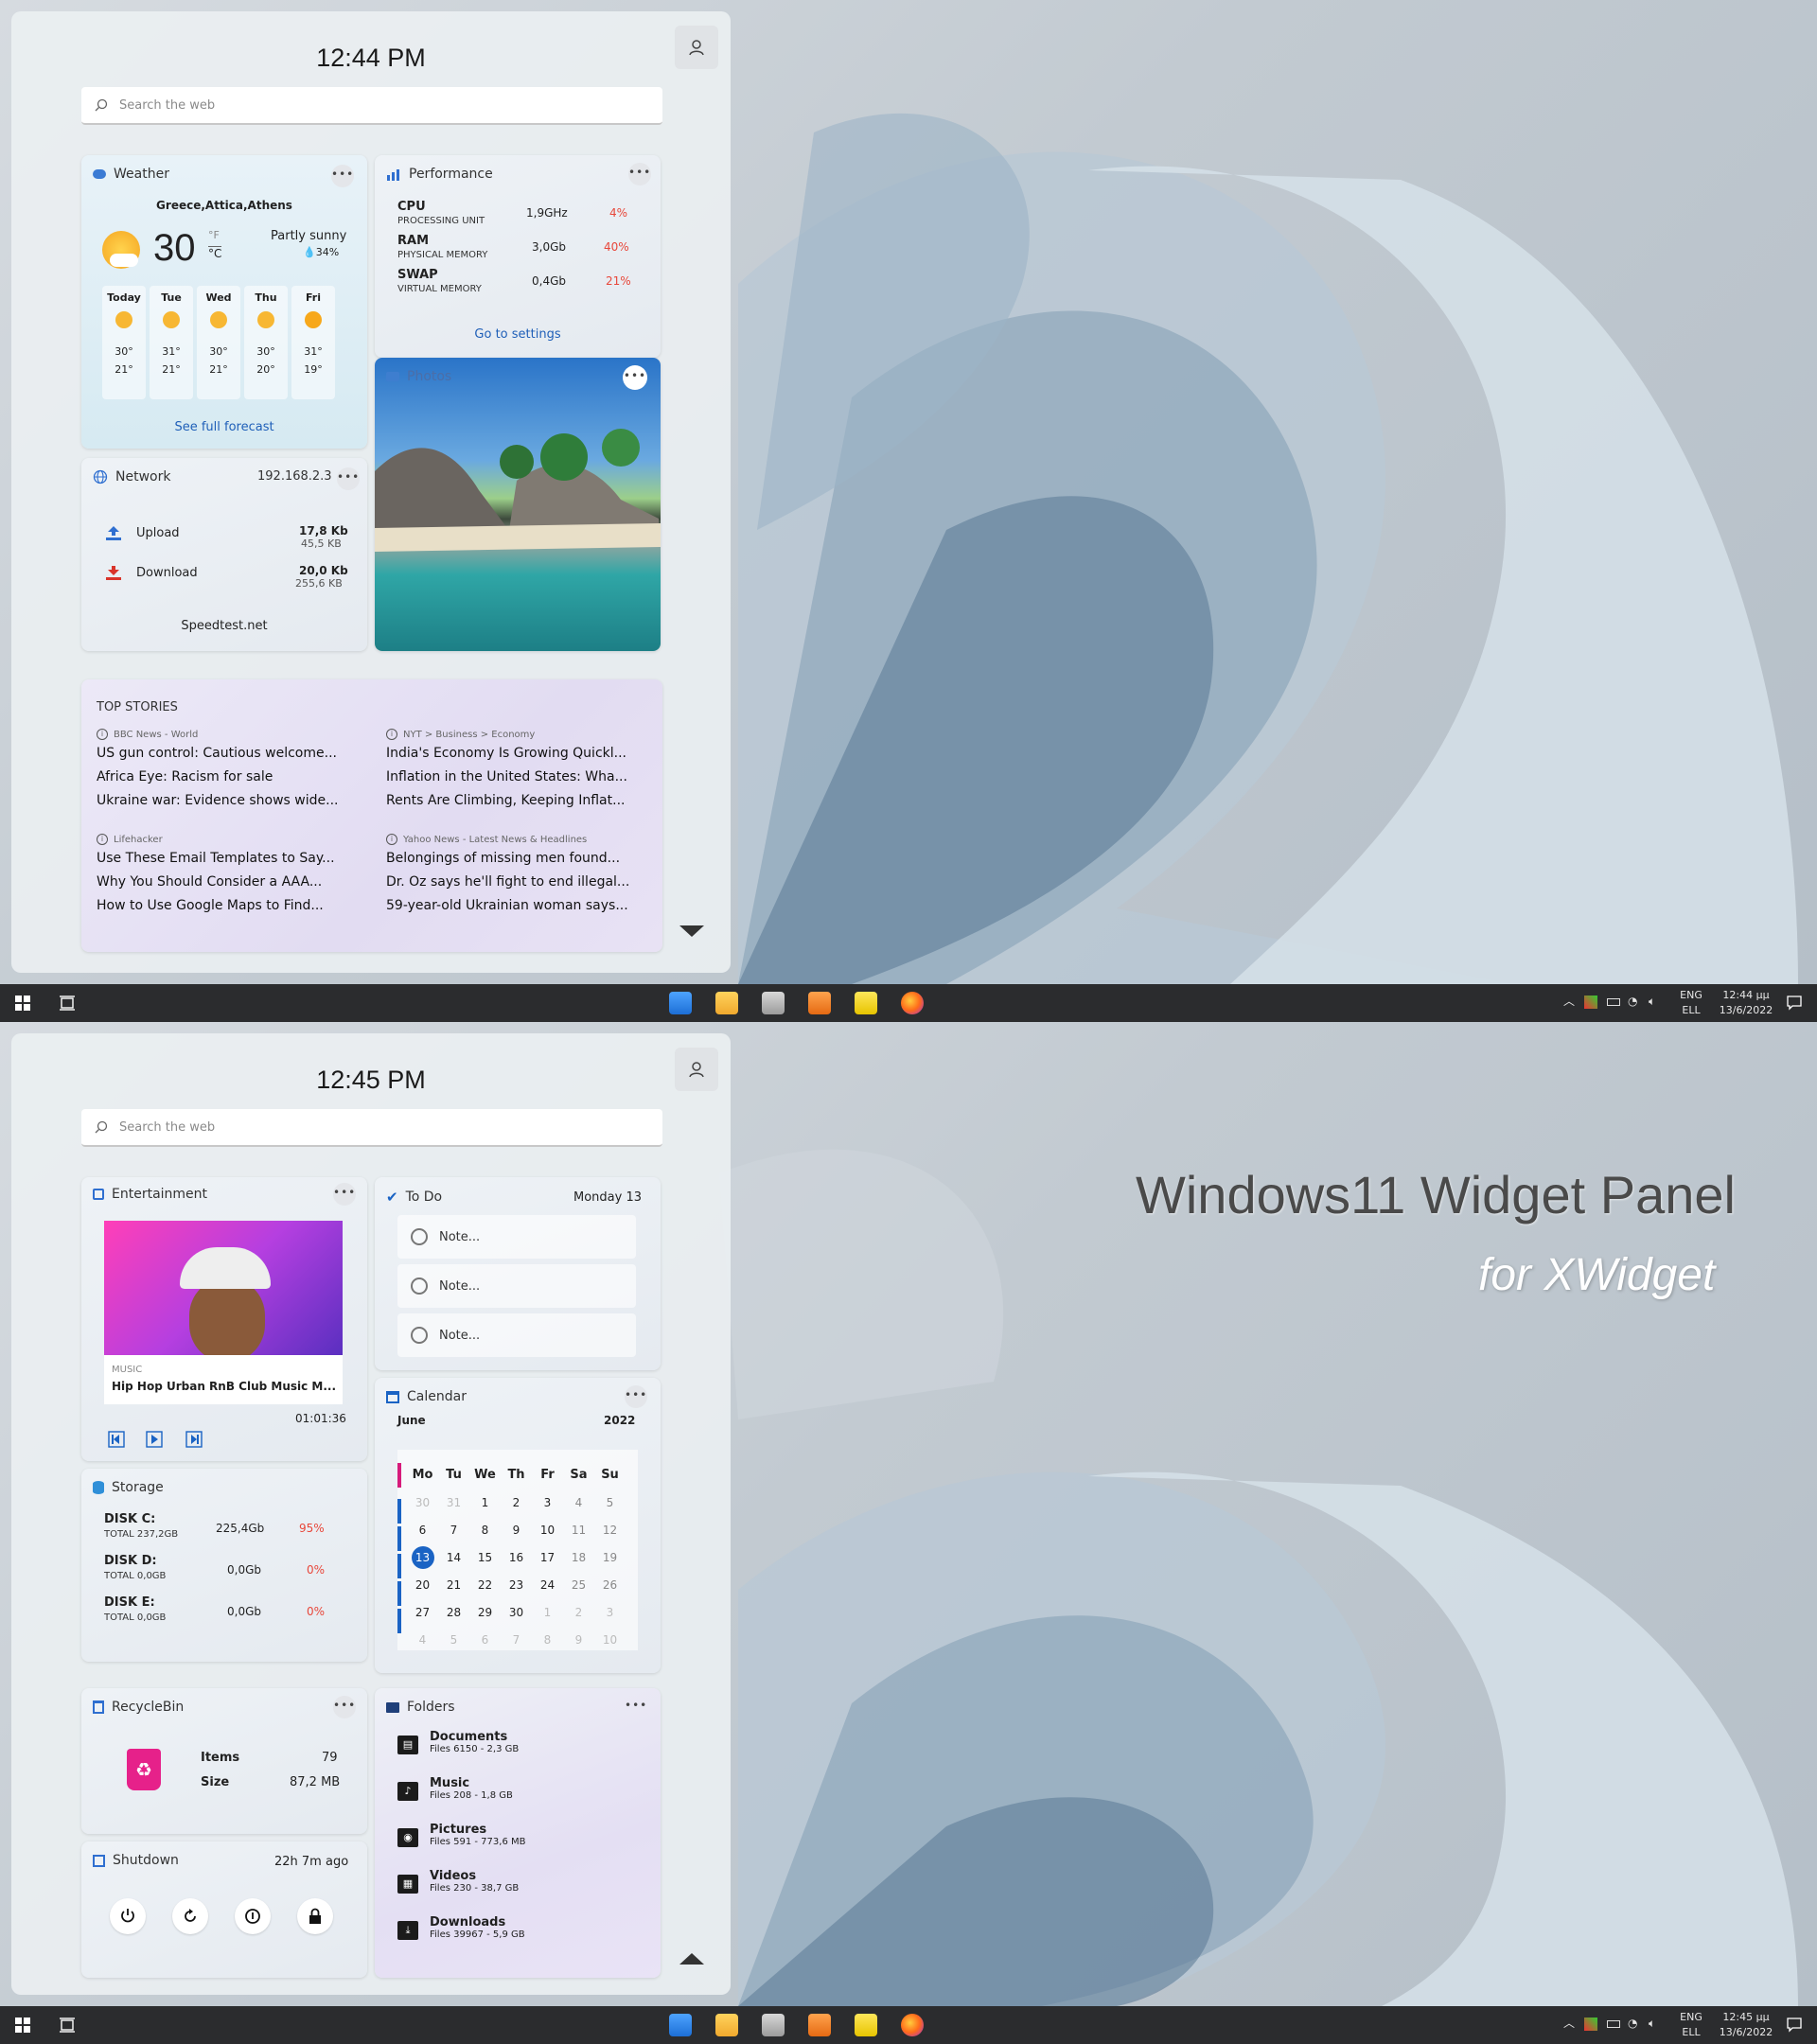 This screenshot has height=2044, width=1817. What do you see at coordinates (578, 1585) in the screenshot?
I see `calendar-day: 25` at bounding box center [578, 1585].